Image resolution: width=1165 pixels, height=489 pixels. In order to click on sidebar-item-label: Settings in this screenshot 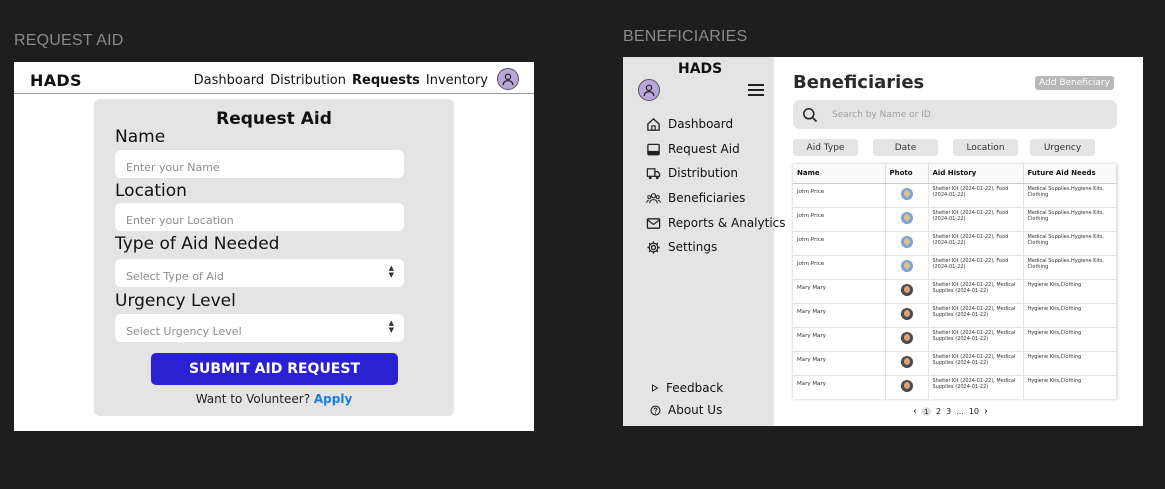, I will do `click(693, 247)`.